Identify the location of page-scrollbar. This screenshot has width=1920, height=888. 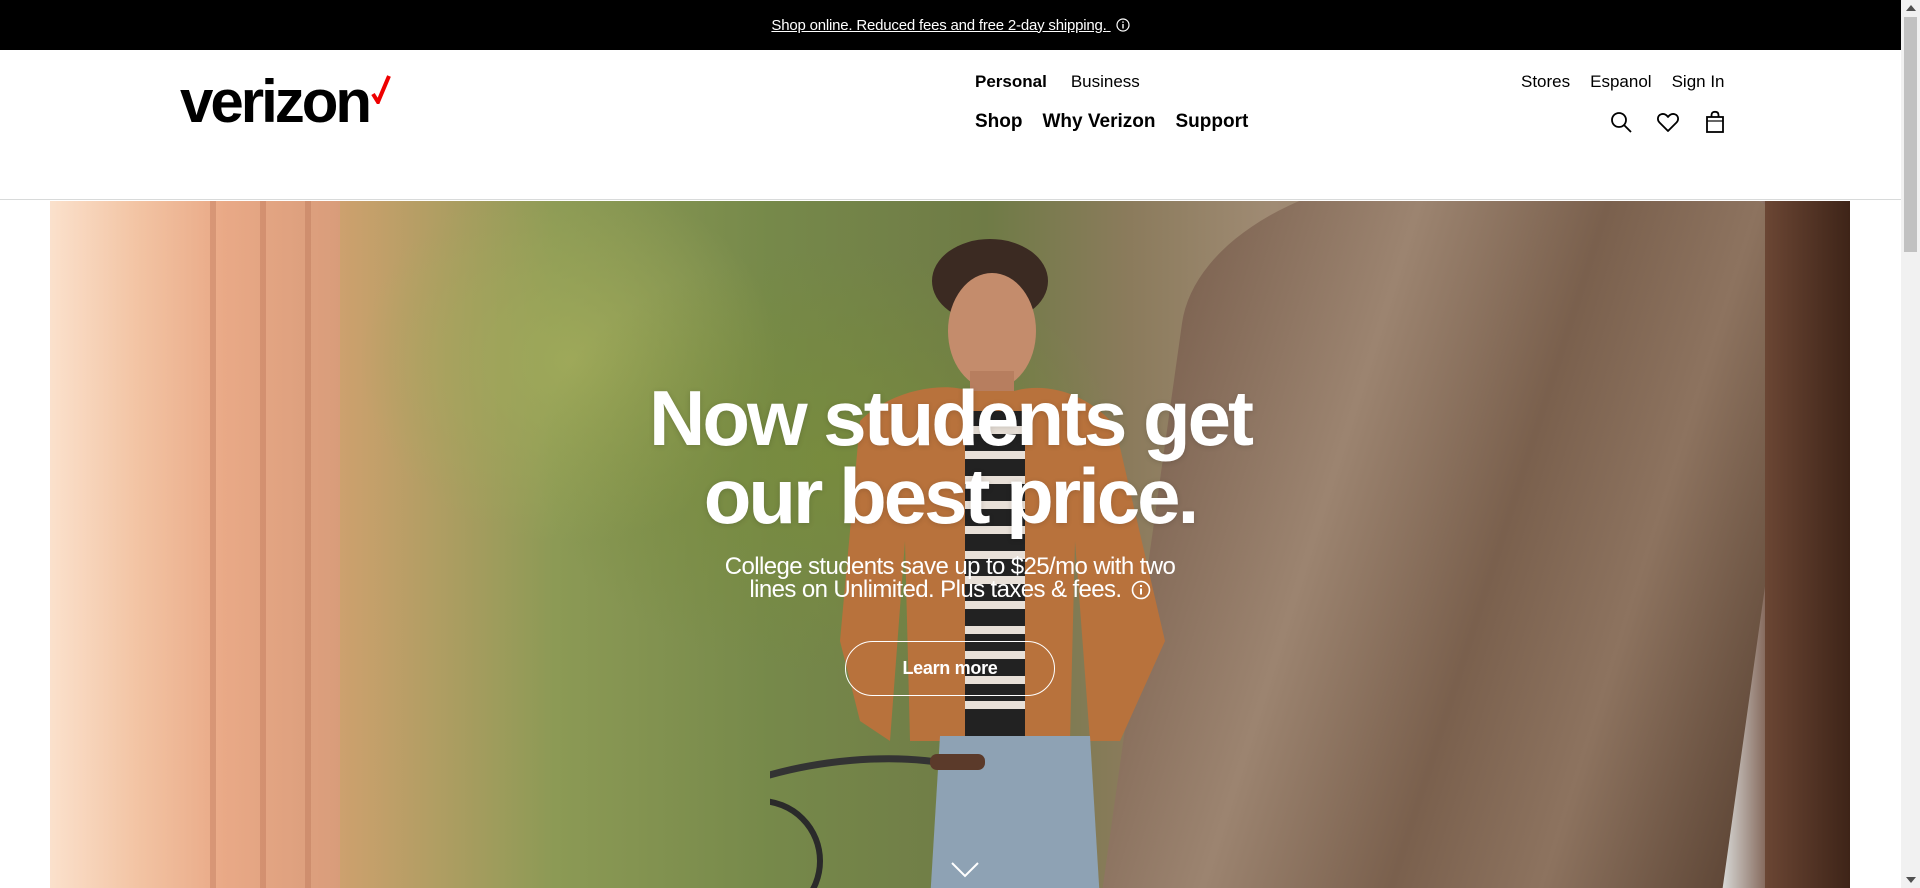
(1910, 444).